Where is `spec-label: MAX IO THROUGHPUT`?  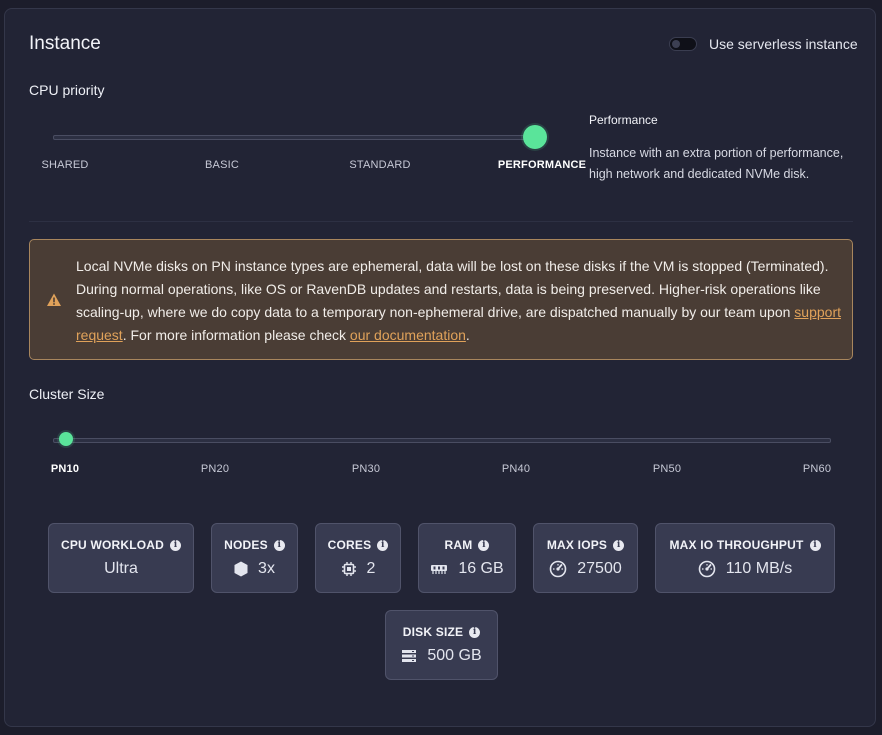 spec-label: MAX IO THROUGHPUT is located at coordinates (736, 545).